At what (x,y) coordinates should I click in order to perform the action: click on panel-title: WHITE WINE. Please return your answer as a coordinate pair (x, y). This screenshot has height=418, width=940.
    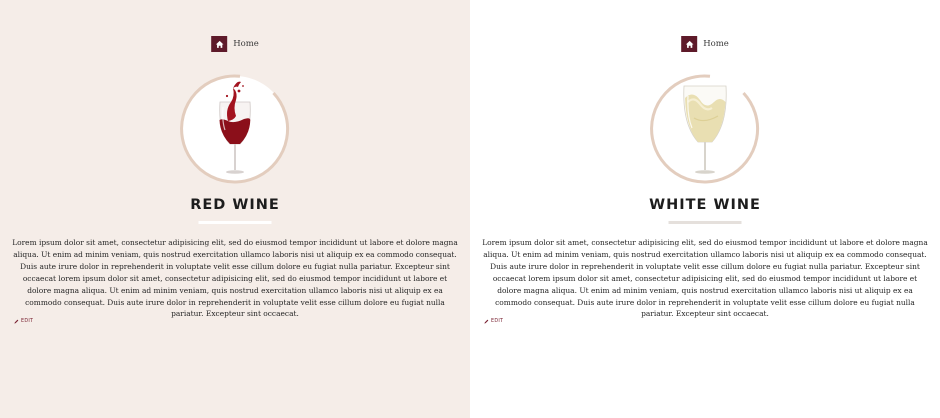
    Looking at the image, I should click on (705, 205).